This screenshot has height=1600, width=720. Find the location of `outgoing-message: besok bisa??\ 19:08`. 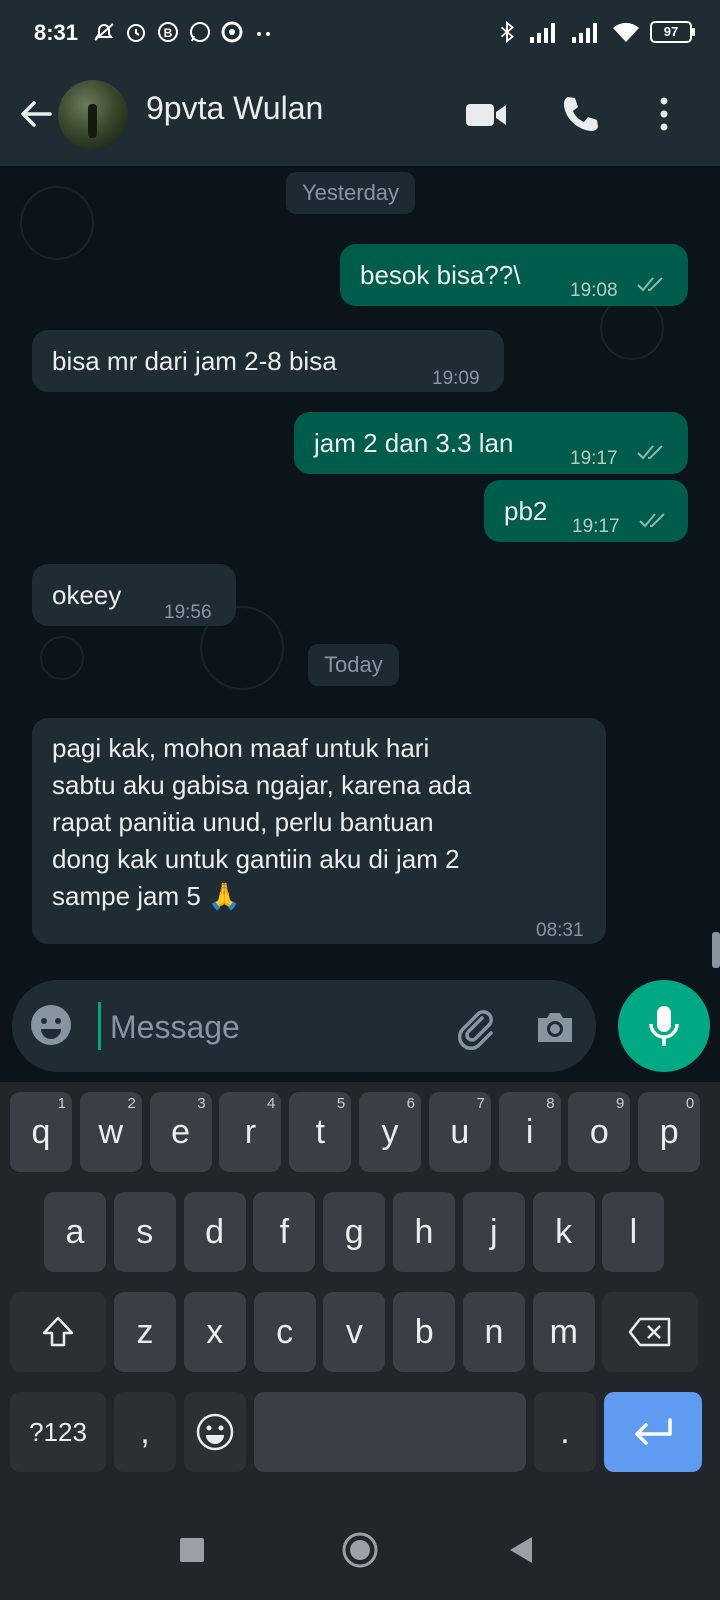

outgoing-message: besok bisa??\ 19:08 is located at coordinates (514, 275).